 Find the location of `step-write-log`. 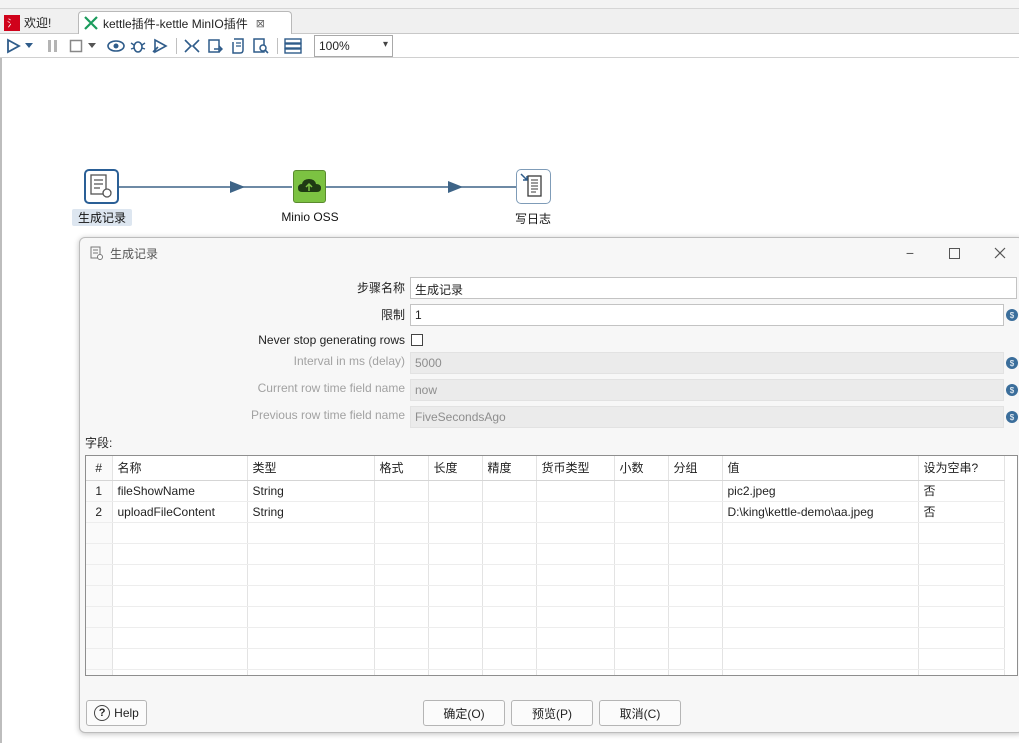

step-write-log is located at coordinates (533, 186).